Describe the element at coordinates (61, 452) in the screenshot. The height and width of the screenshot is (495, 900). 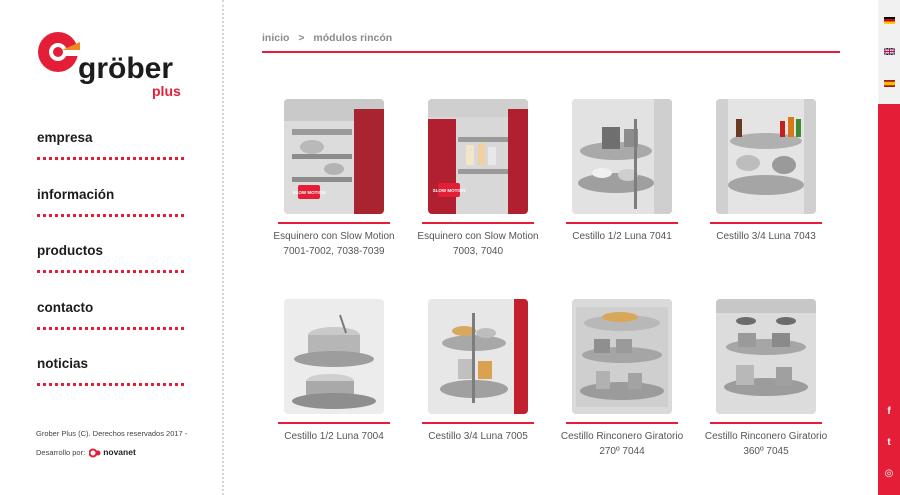
I see `developed-by-label: Desarrollo por:` at that location.